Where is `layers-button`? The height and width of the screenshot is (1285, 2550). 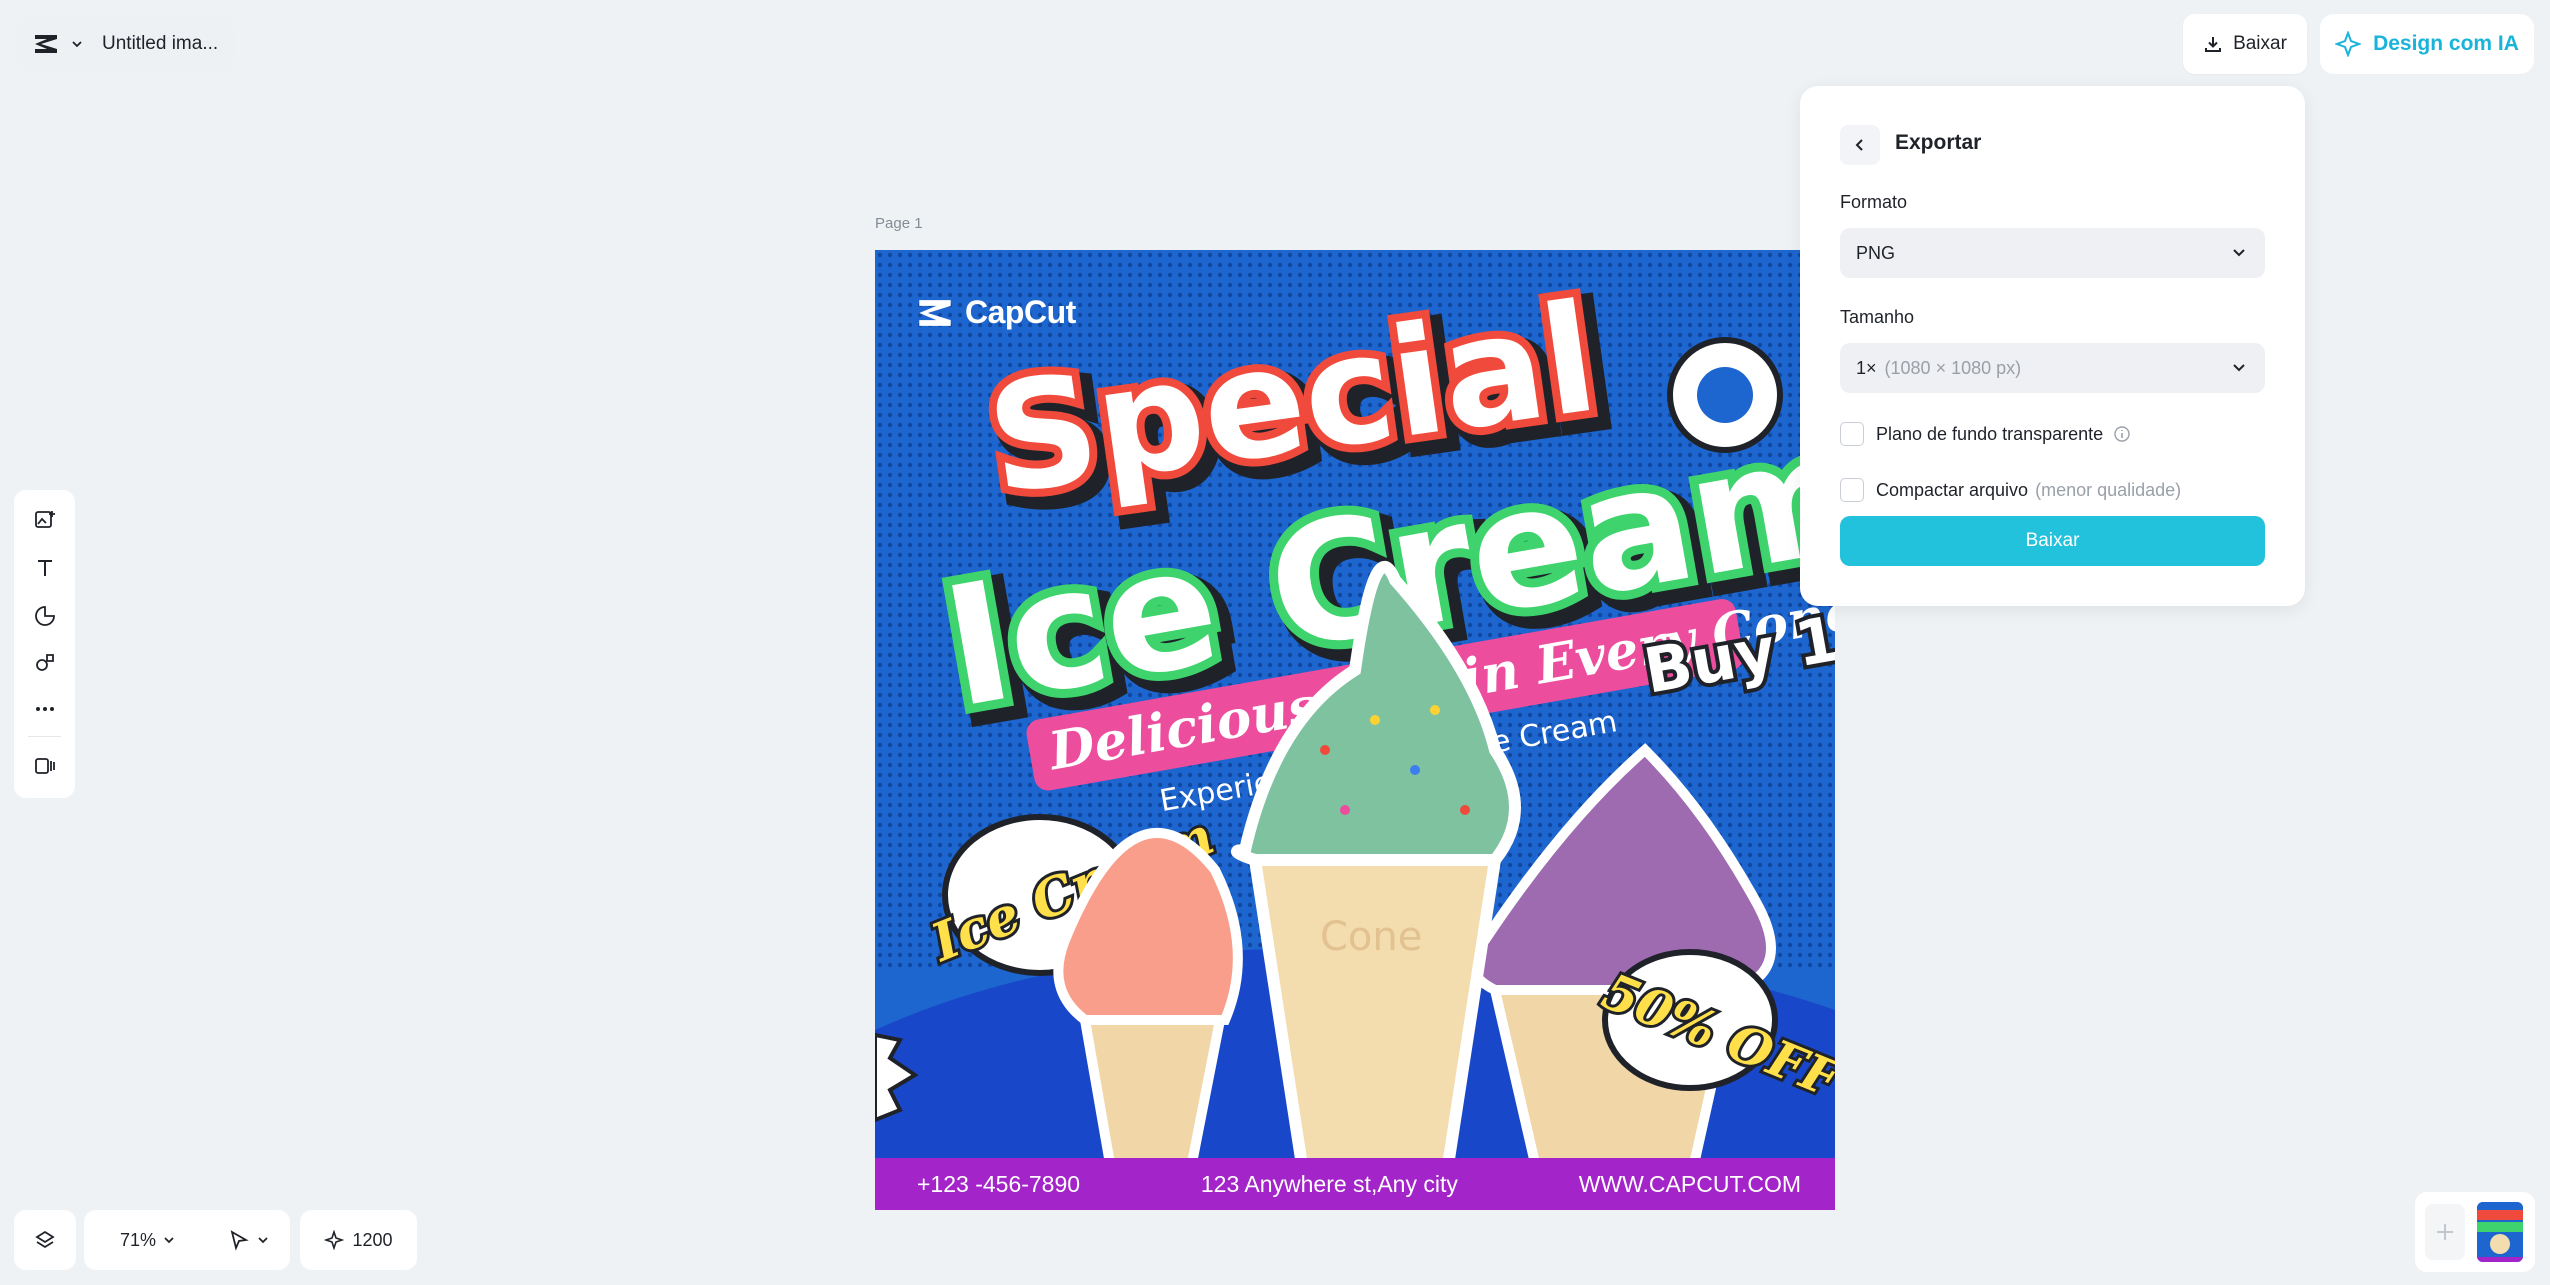 layers-button is located at coordinates (45, 1240).